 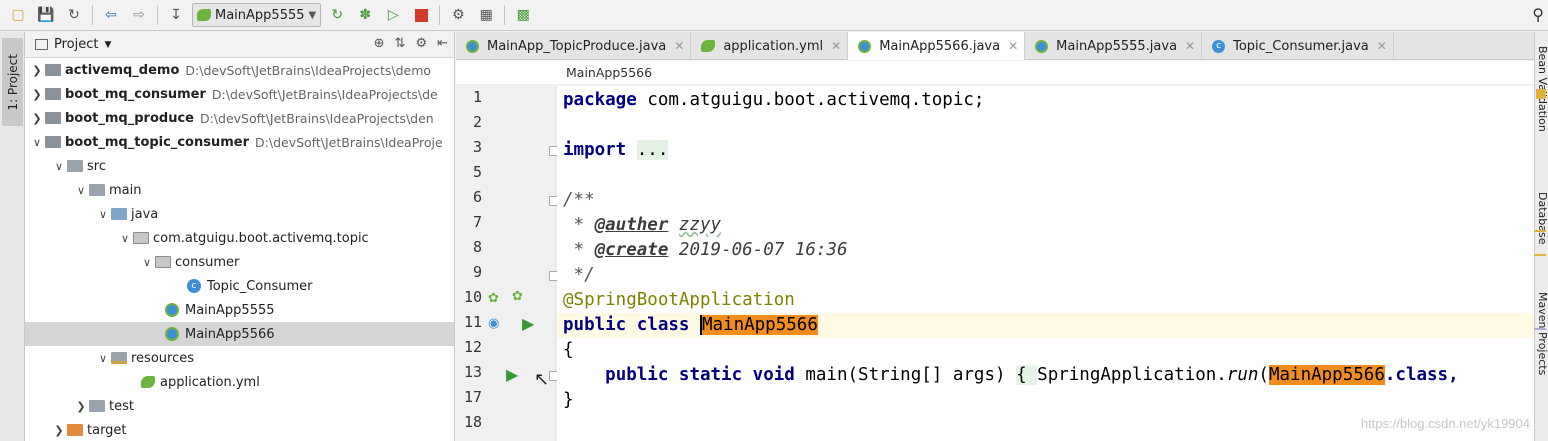 What do you see at coordinates (176, 15) in the screenshot?
I see `build-icon: ↧` at bounding box center [176, 15].